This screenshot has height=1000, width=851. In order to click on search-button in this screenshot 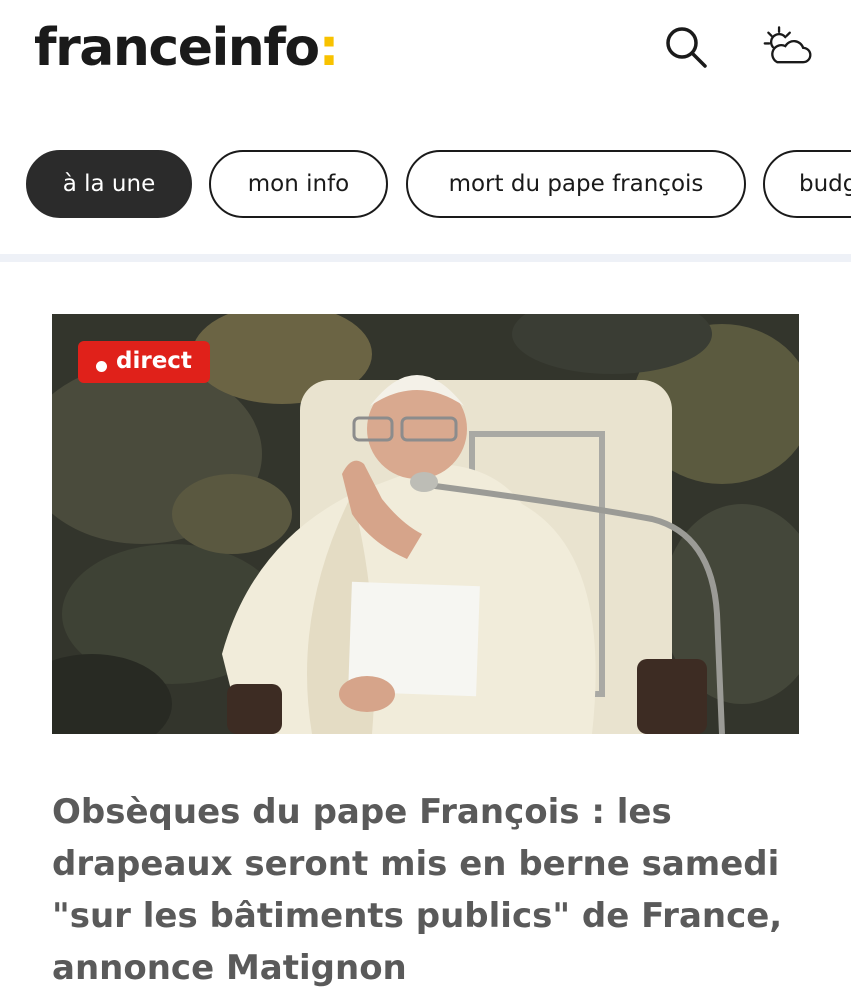, I will do `click(686, 47)`.